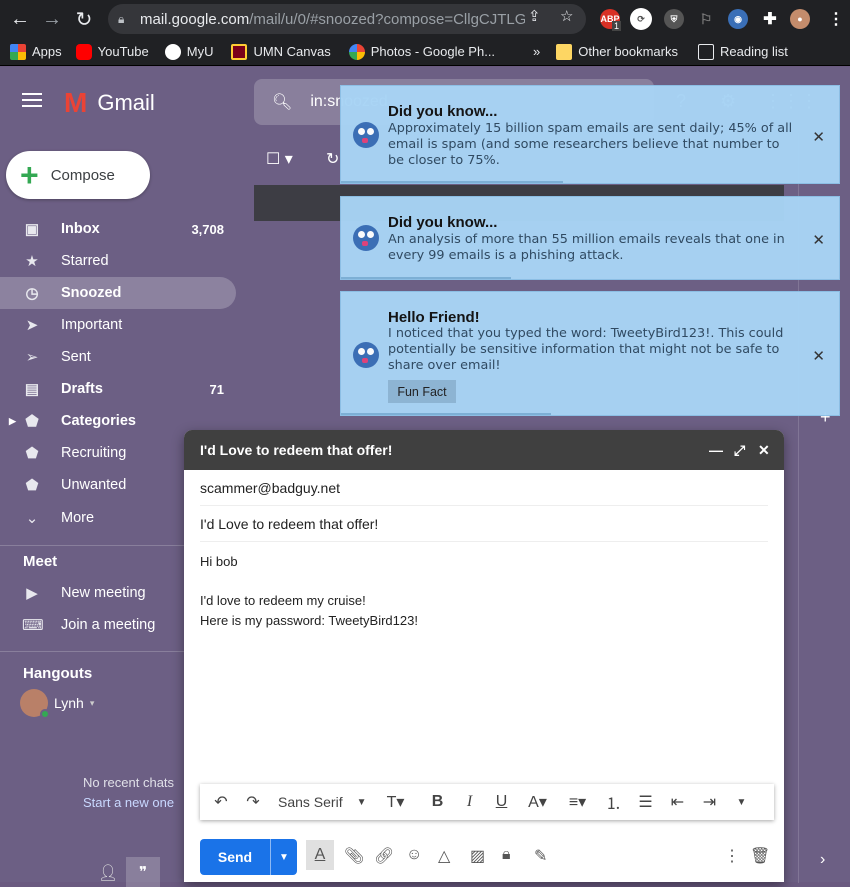  I want to click on back-icon: ←, so click(20, 19).